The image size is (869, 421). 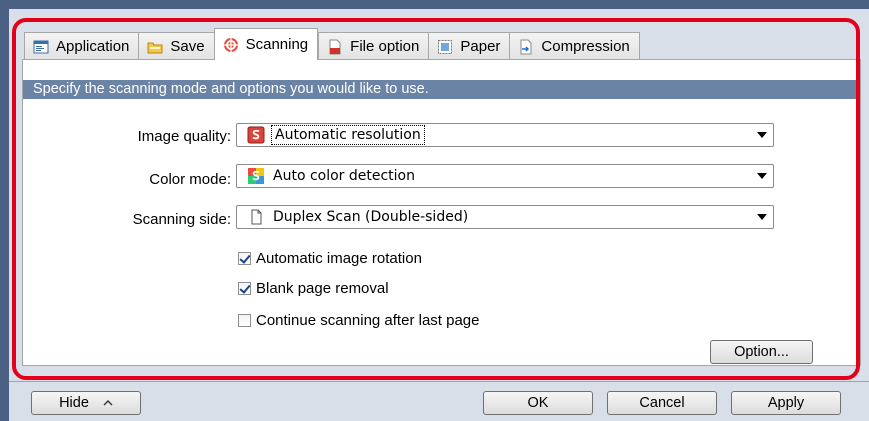 What do you see at coordinates (277, 44) in the screenshot?
I see `tab-scanning-label: Scanning` at bounding box center [277, 44].